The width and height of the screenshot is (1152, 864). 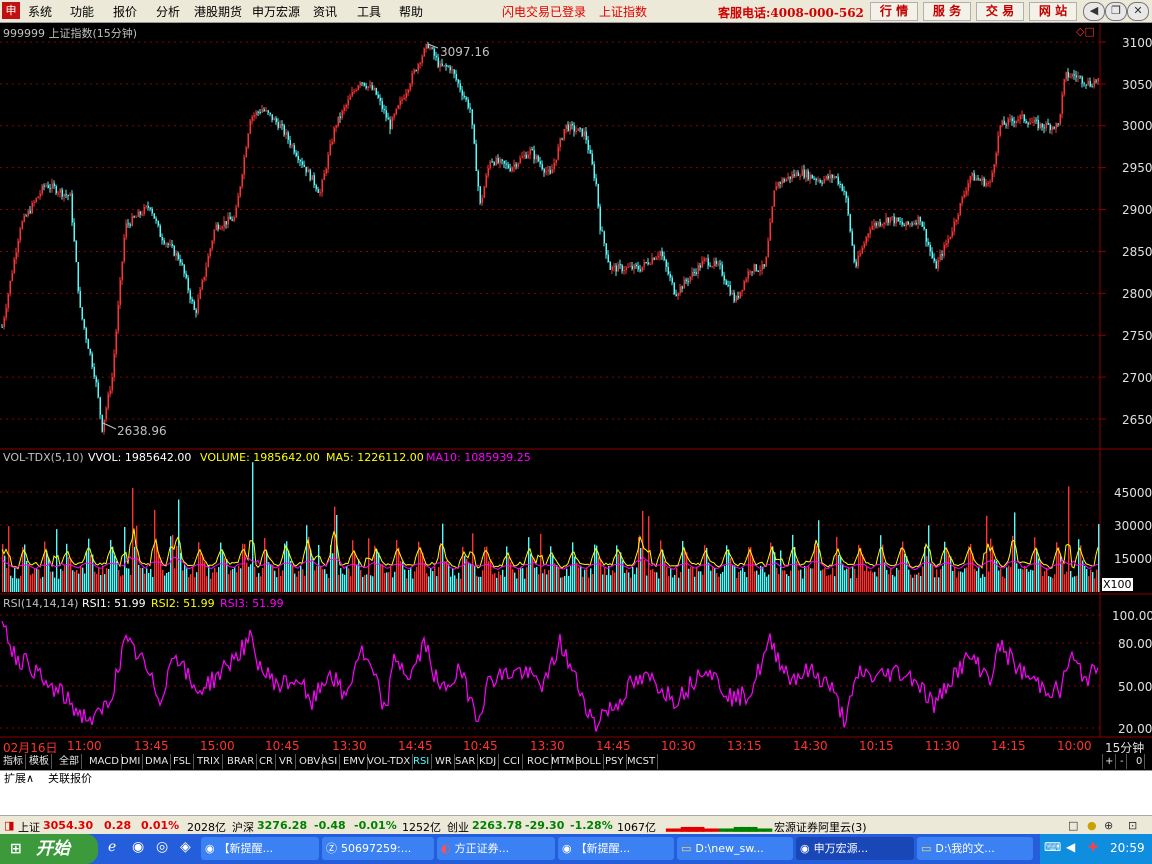 What do you see at coordinates (389, 761) in the screenshot?
I see `indicator-tab-vol-tdx: VOL-TDX` at bounding box center [389, 761].